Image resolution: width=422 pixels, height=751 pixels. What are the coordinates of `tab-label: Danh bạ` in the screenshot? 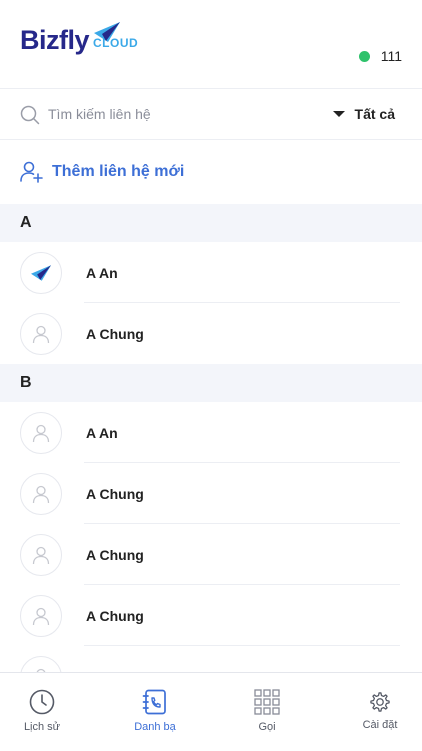 It's located at (155, 727).